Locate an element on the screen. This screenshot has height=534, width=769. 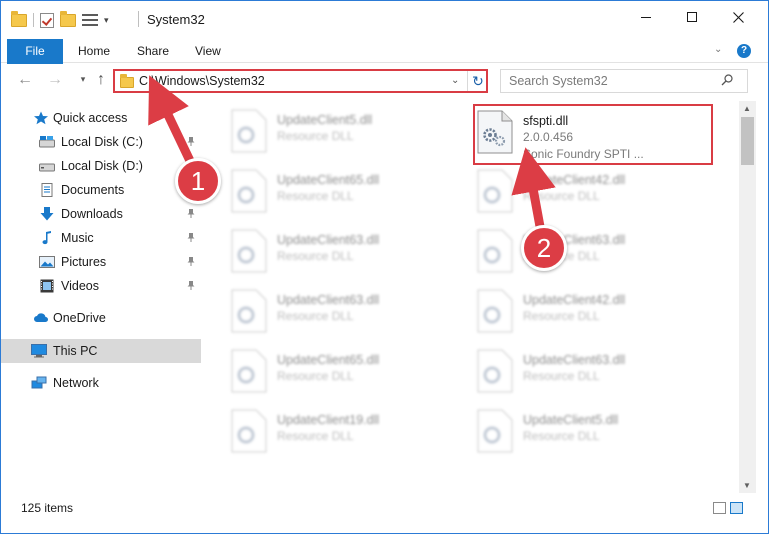
sidebar-item-network: Network is located at coordinates (101, 383).